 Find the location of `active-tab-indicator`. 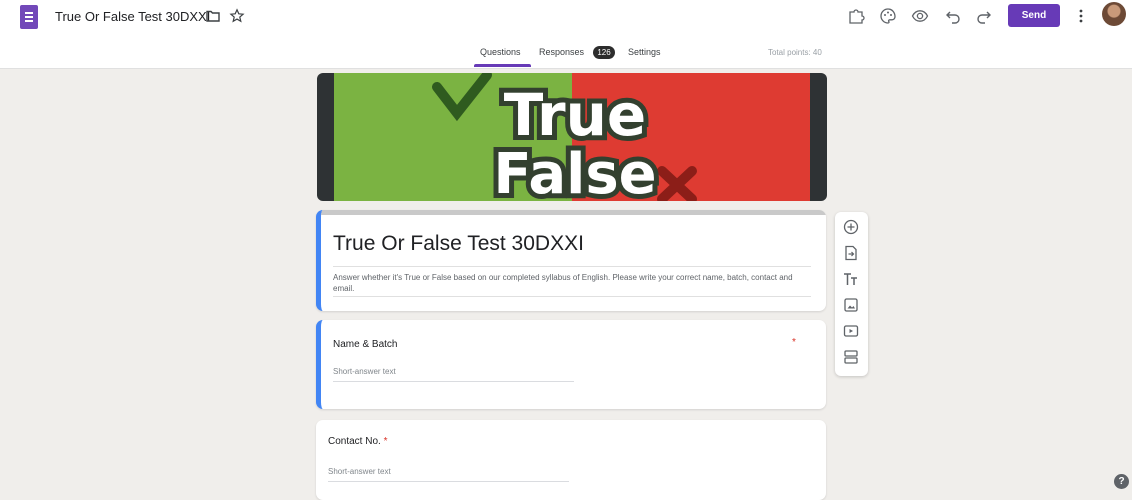

active-tab-indicator is located at coordinates (502, 65).